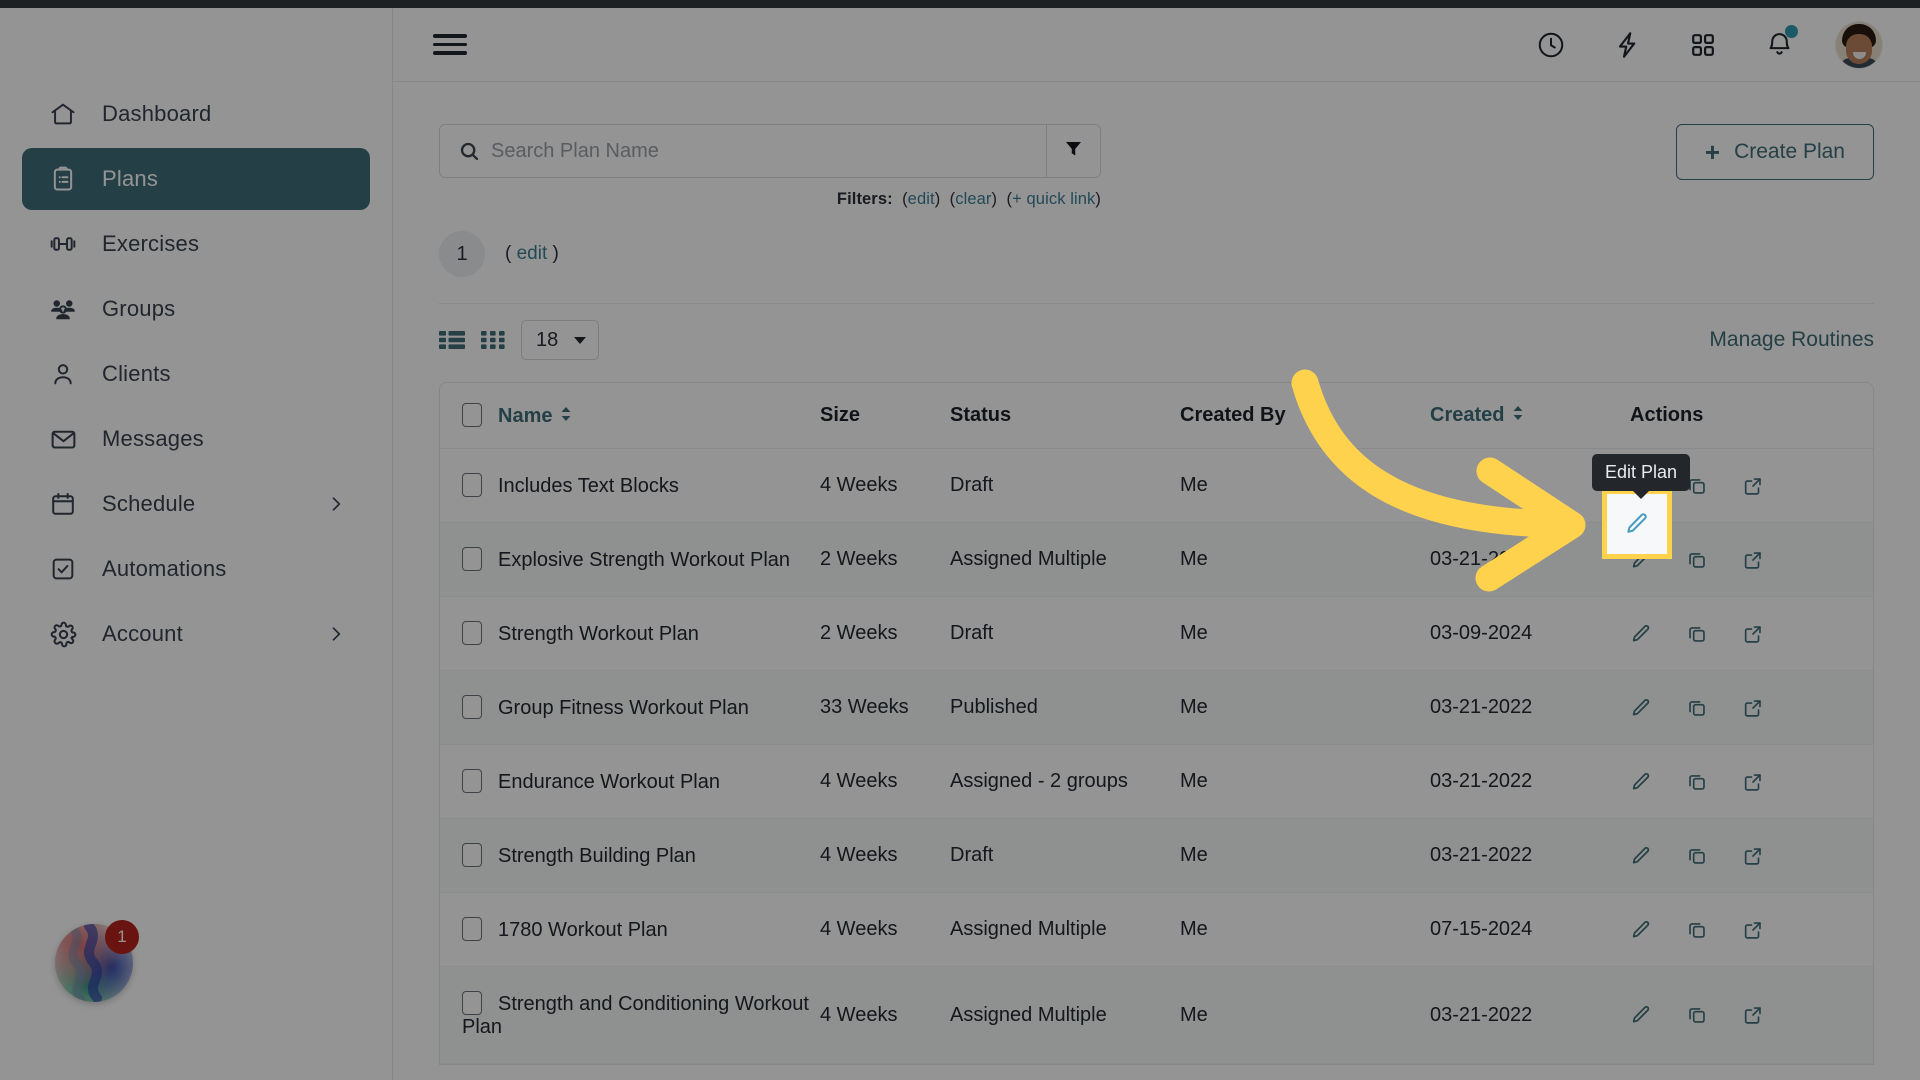 The width and height of the screenshot is (1920, 1080). I want to click on bell-icon, so click(1779, 44).